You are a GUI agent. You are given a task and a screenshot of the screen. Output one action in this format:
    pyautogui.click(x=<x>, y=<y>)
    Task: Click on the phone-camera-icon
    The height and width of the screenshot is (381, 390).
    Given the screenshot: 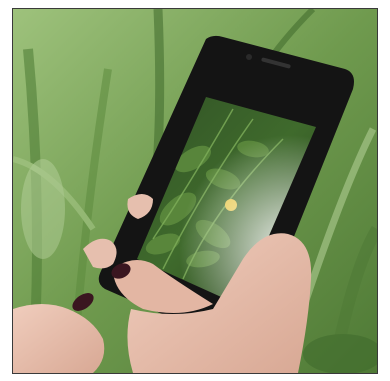 What is the action you would take?
    pyautogui.click(x=249, y=57)
    